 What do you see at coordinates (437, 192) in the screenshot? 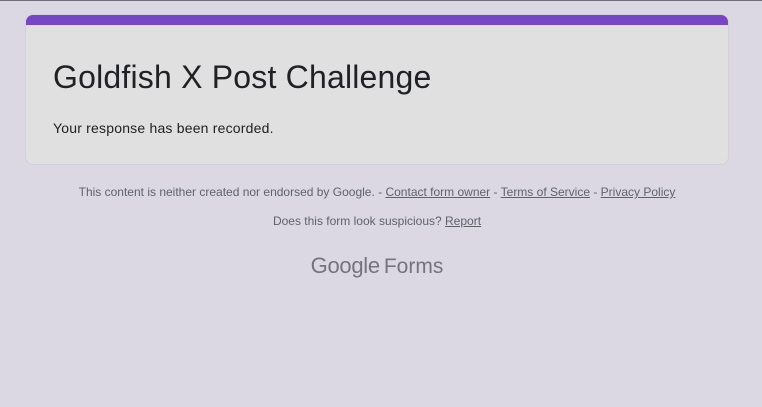
I see `contact-form-owner-link: Contact form owner` at bounding box center [437, 192].